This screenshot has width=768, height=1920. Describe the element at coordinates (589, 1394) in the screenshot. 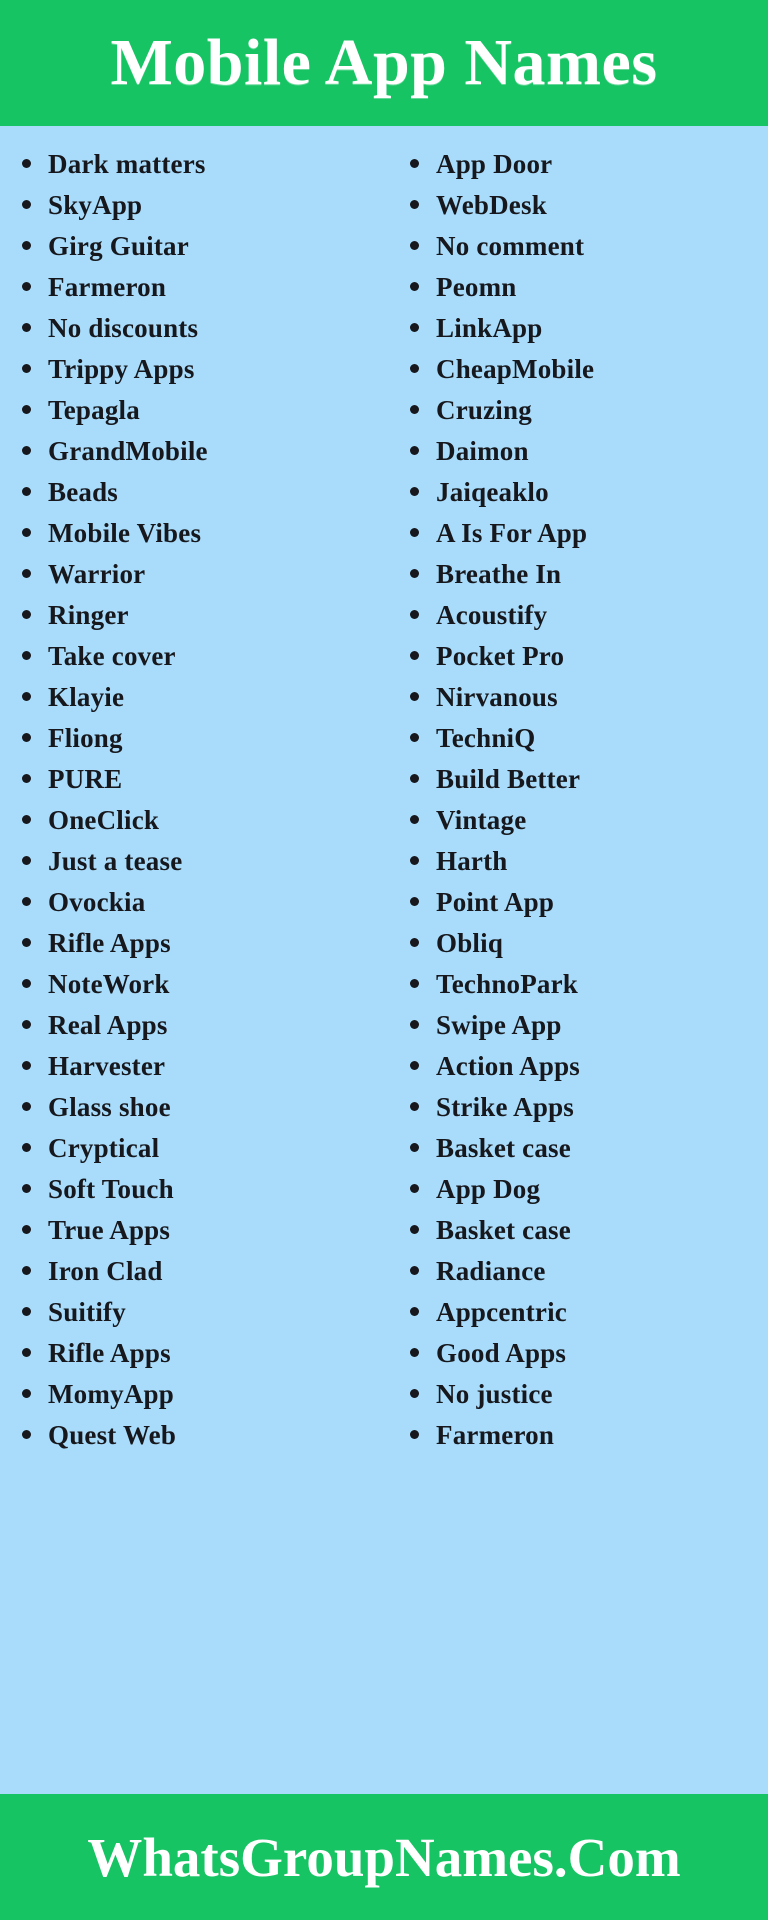

I see `list-item: No justice` at that location.